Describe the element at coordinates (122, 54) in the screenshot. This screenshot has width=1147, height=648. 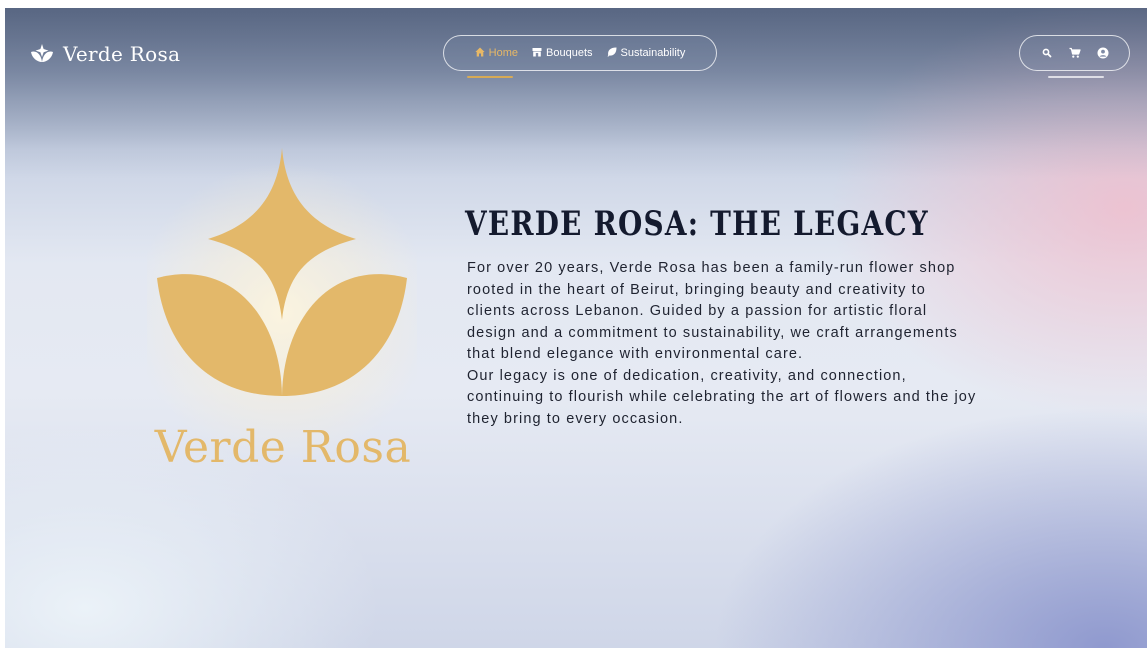
I see `brand-name: Verde Rosa` at that location.